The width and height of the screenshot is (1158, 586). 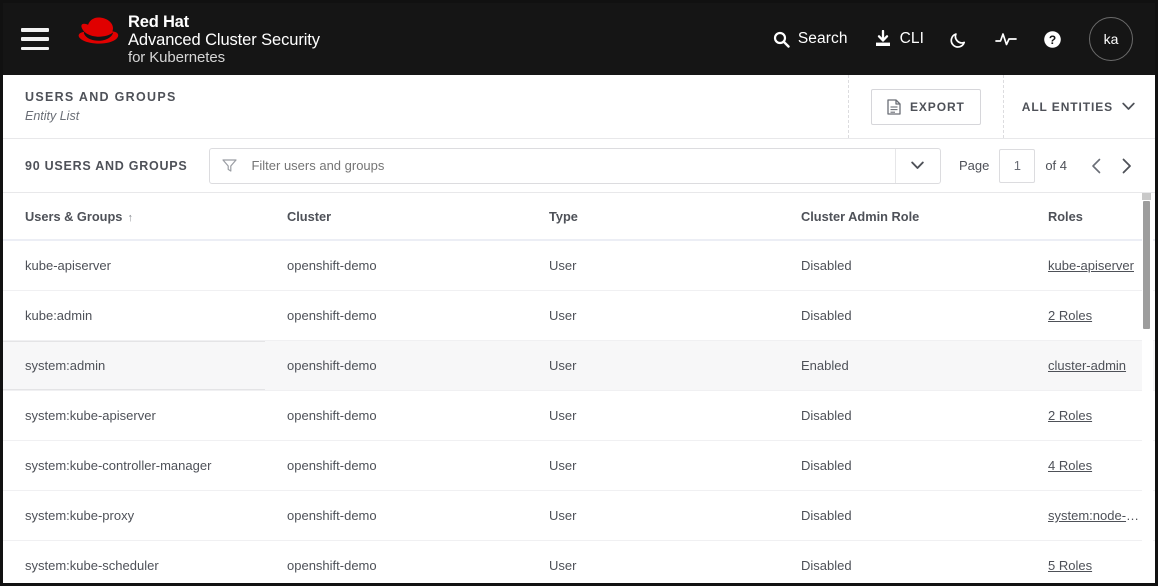 I want to click on filter-toolbar: 90 USERS AND GROUPS Page 1 of 4, so click(x=579, y=166).